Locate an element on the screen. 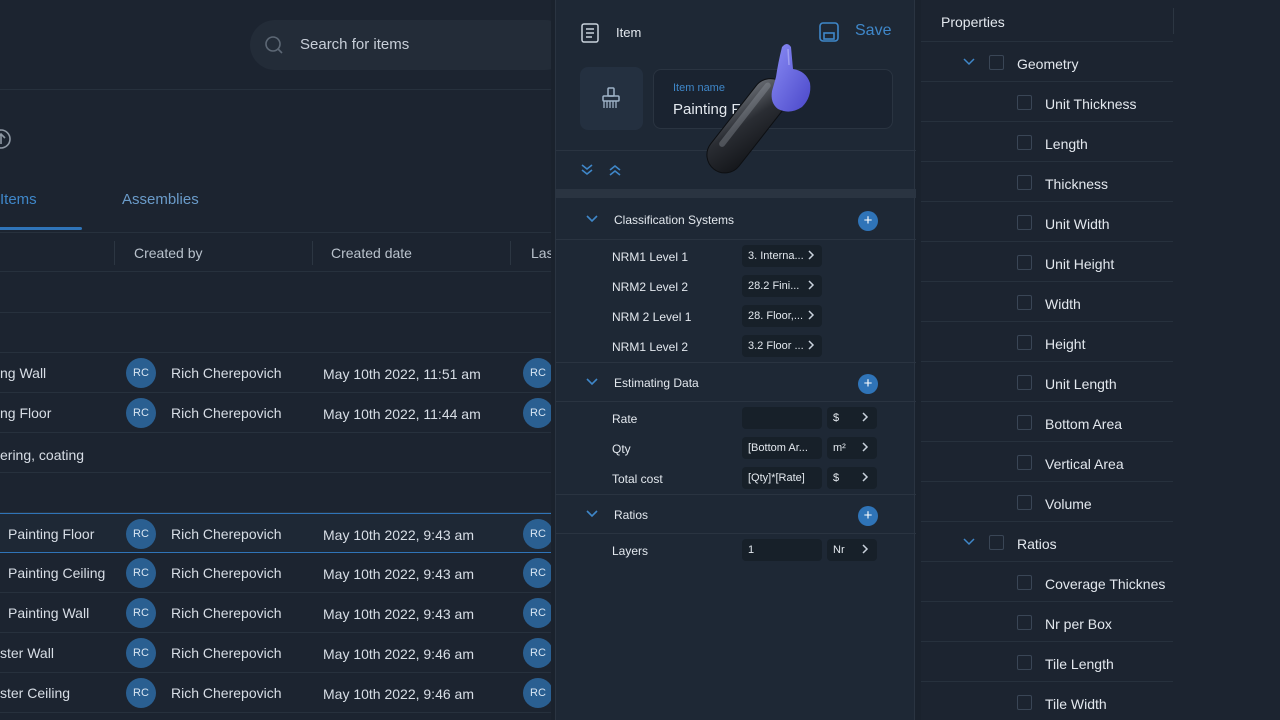  unit-select: m² is located at coordinates (852, 448).